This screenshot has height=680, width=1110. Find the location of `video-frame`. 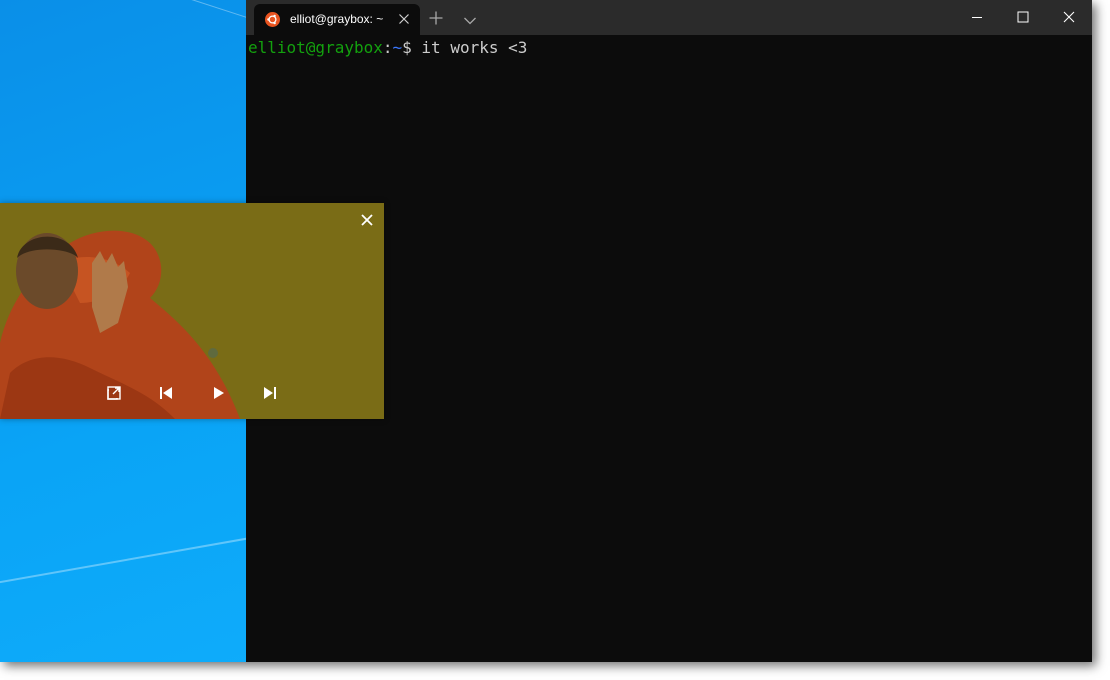

video-frame is located at coordinates (192, 311).